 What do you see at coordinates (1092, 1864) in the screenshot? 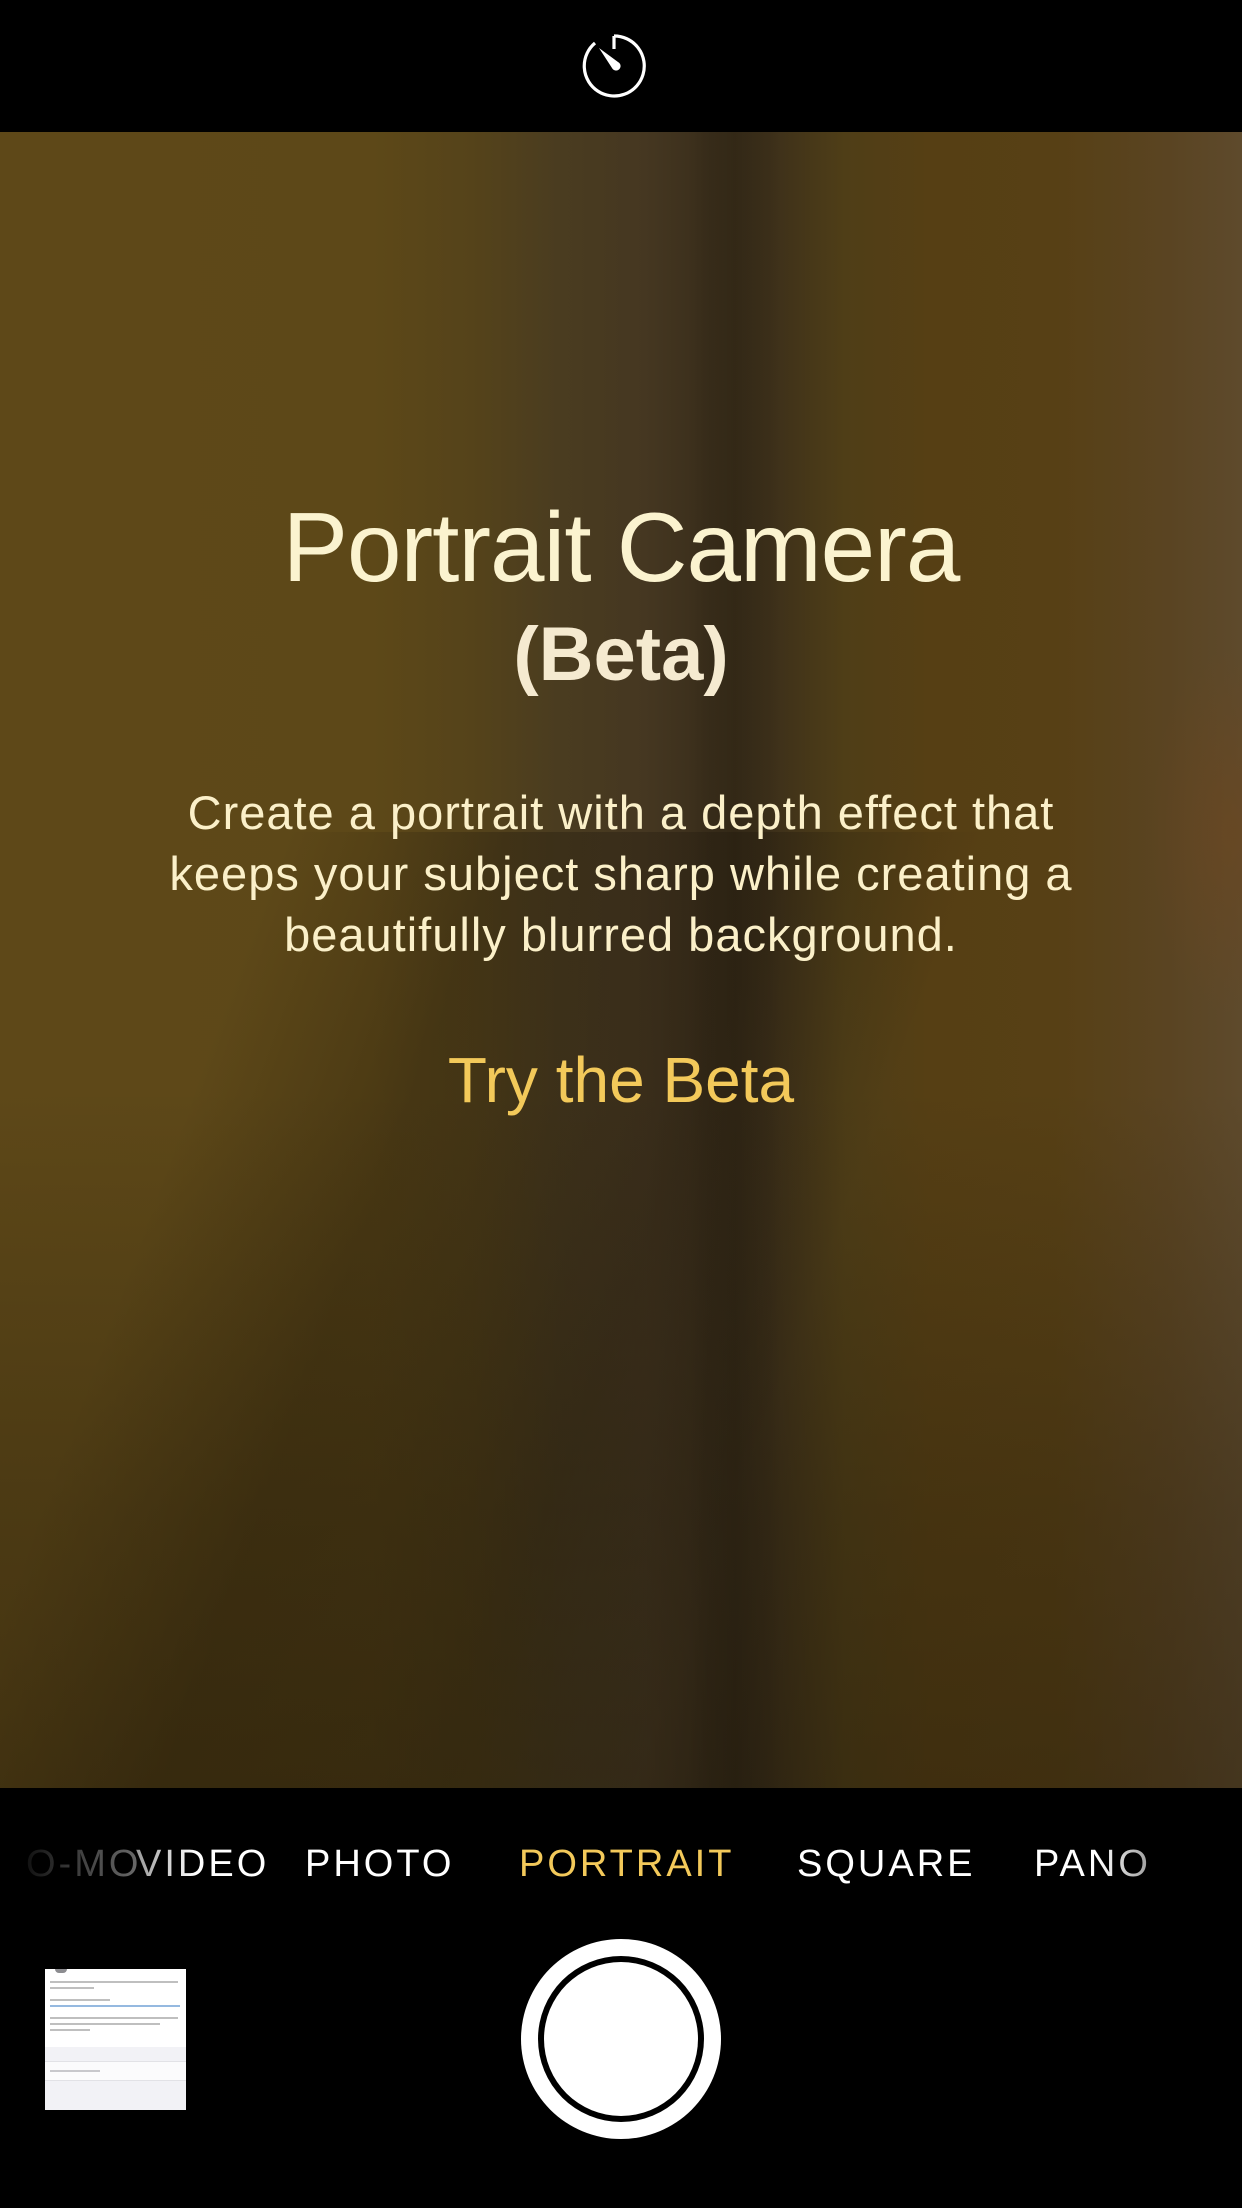
I see `mode-pano: PANO` at bounding box center [1092, 1864].